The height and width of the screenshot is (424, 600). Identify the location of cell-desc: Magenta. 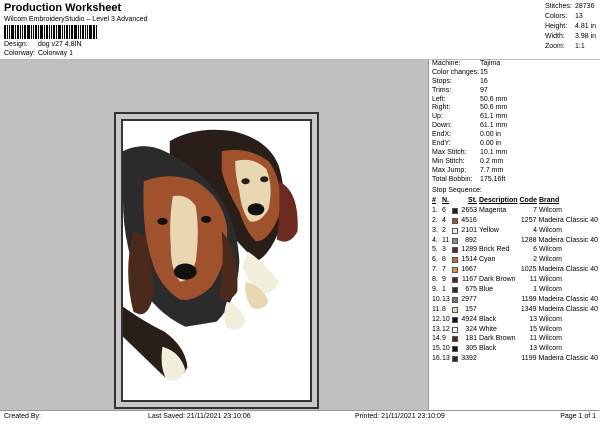
(493, 210).